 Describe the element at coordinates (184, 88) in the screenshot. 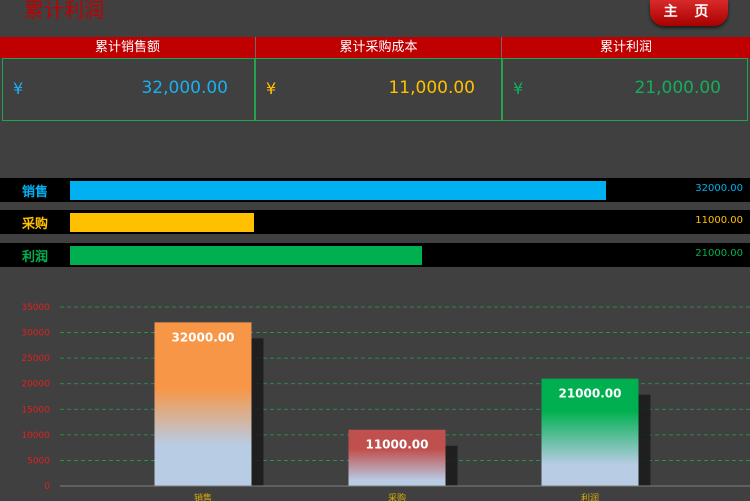

I see `kpi-value-sales: 32,000.00` at that location.